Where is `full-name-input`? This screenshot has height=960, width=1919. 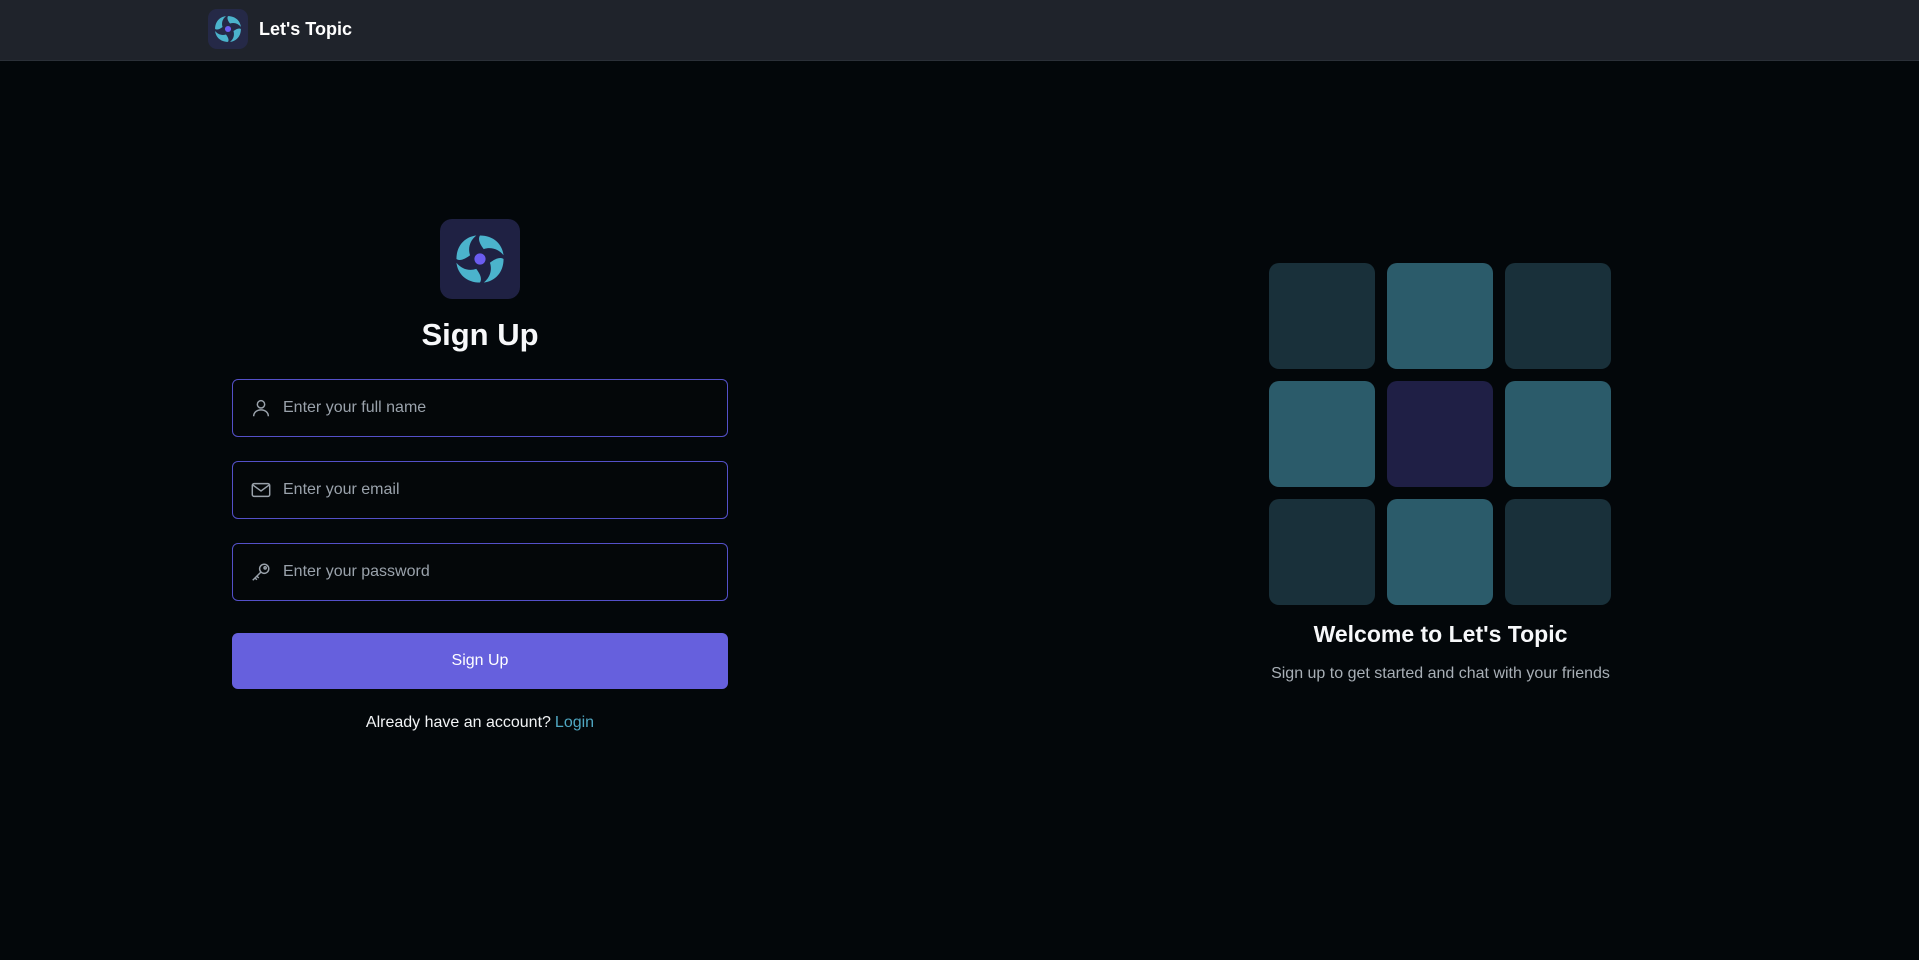 full-name-input is located at coordinates (500, 408).